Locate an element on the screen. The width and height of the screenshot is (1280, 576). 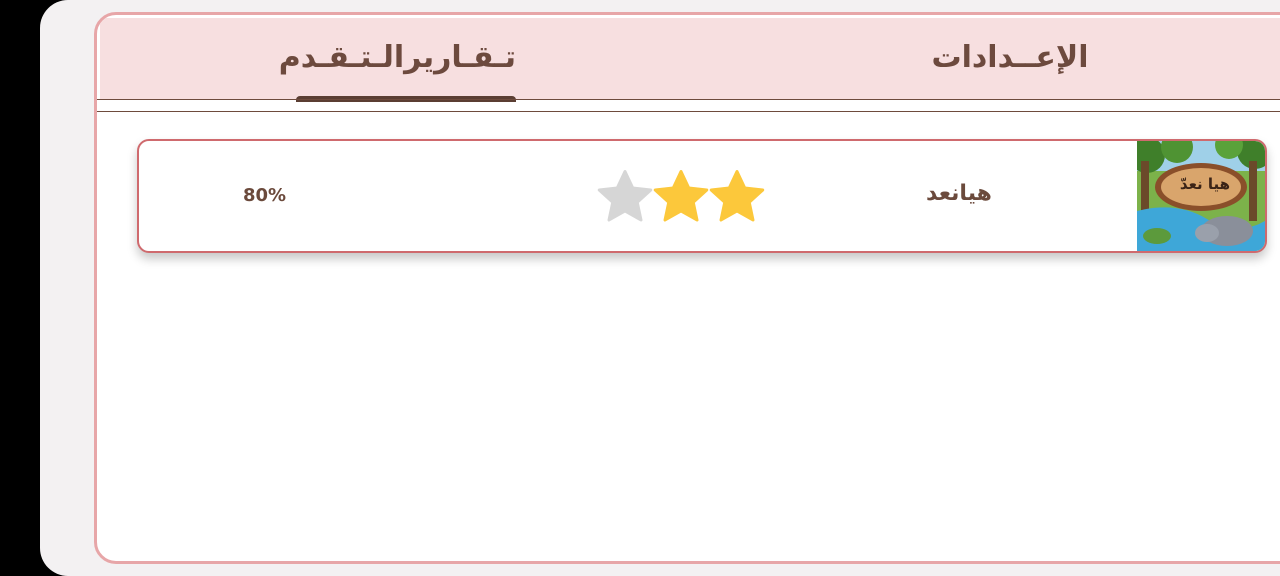
game-thumbnail: هيا نعدّ is located at coordinates (1201, 196).